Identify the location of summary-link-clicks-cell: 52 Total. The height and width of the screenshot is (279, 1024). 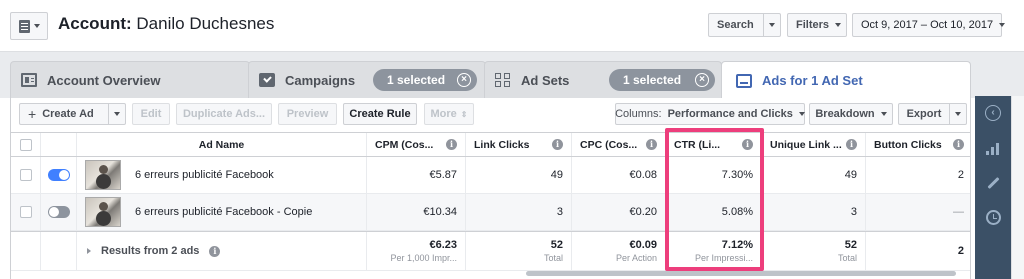
(519, 251).